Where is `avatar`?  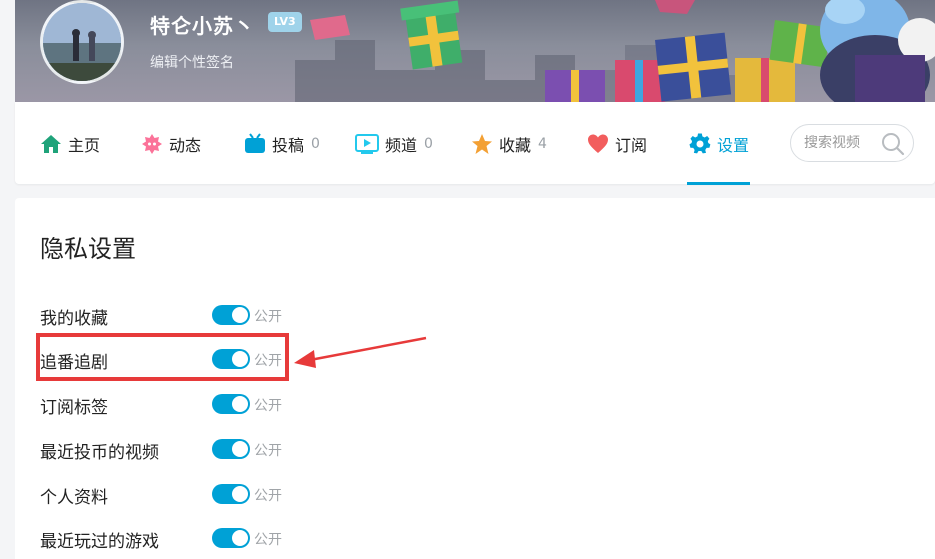
avatar is located at coordinates (82, 42).